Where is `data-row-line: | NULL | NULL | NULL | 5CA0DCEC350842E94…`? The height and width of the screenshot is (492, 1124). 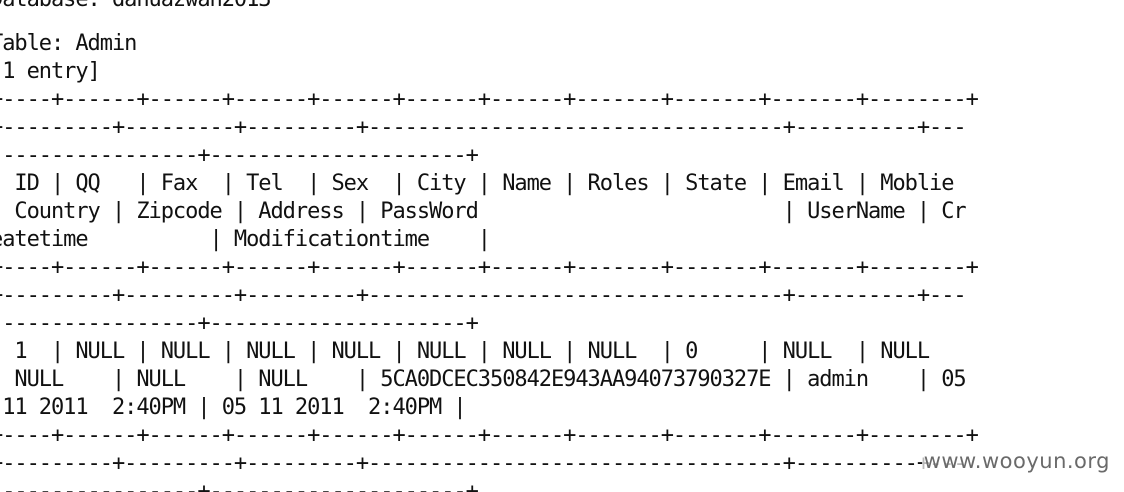 data-row-line: | NULL | NULL | NULL | 5CA0DCEC350842E94… is located at coordinates (483, 379).